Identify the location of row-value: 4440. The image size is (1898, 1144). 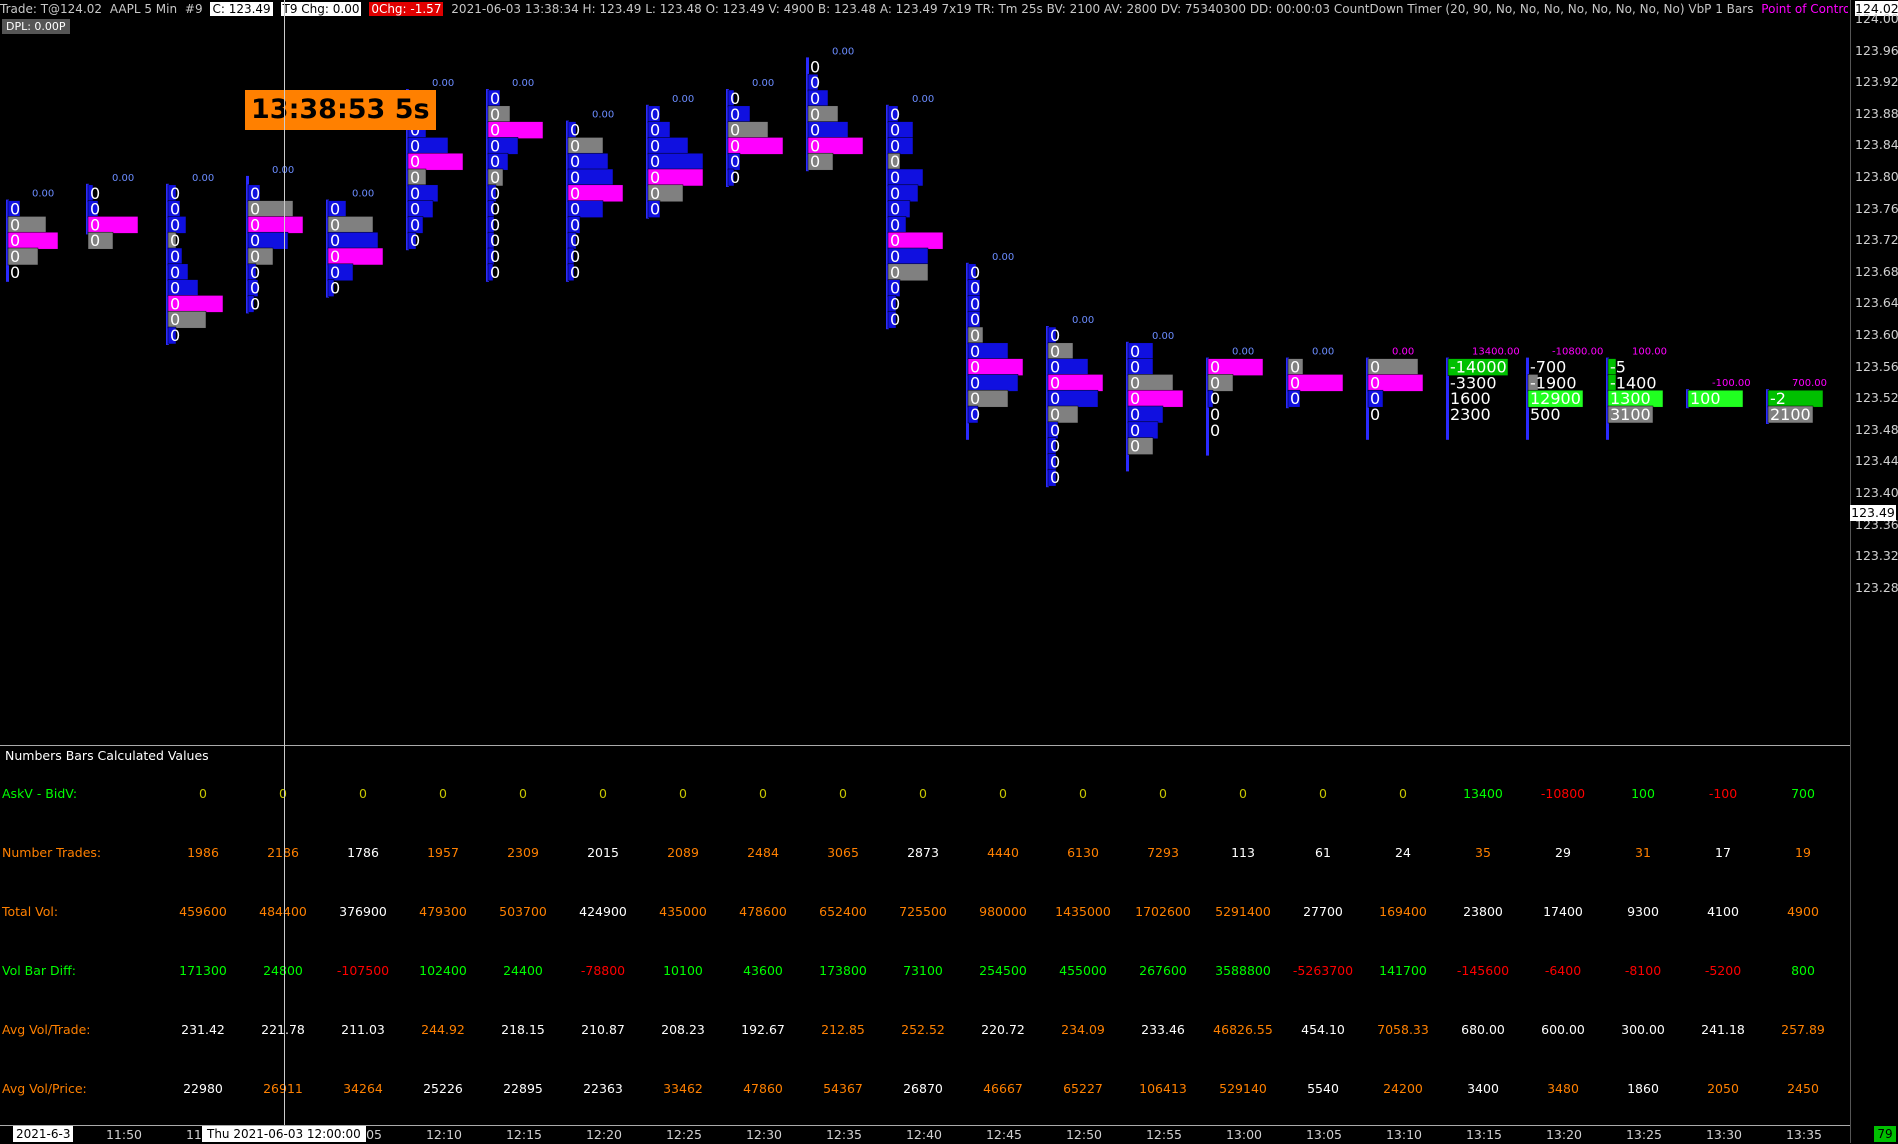
(1003, 852).